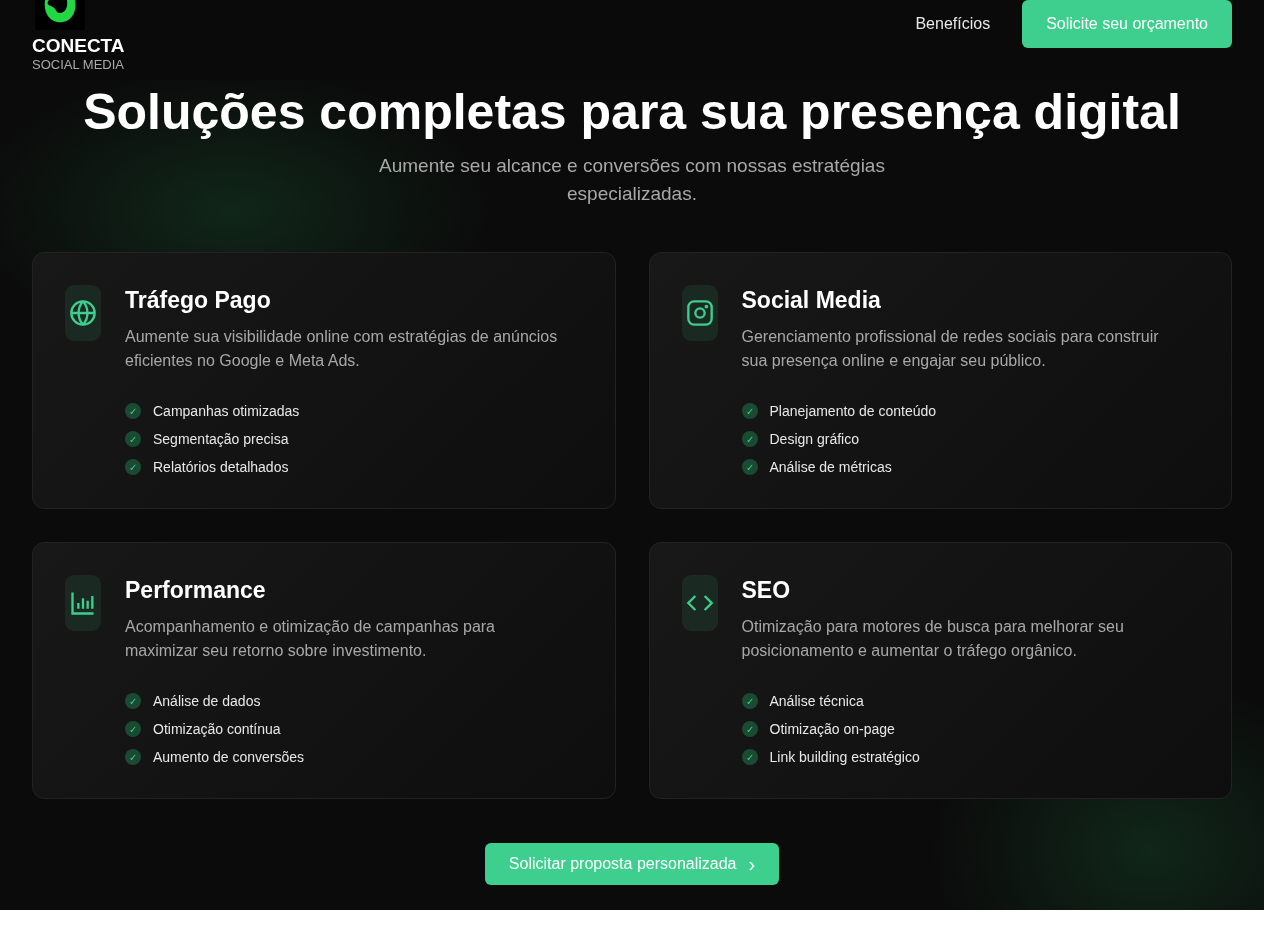 The image size is (1264, 928). What do you see at coordinates (953, 24) in the screenshot?
I see `nav-link: Benefícios` at bounding box center [953, 24].